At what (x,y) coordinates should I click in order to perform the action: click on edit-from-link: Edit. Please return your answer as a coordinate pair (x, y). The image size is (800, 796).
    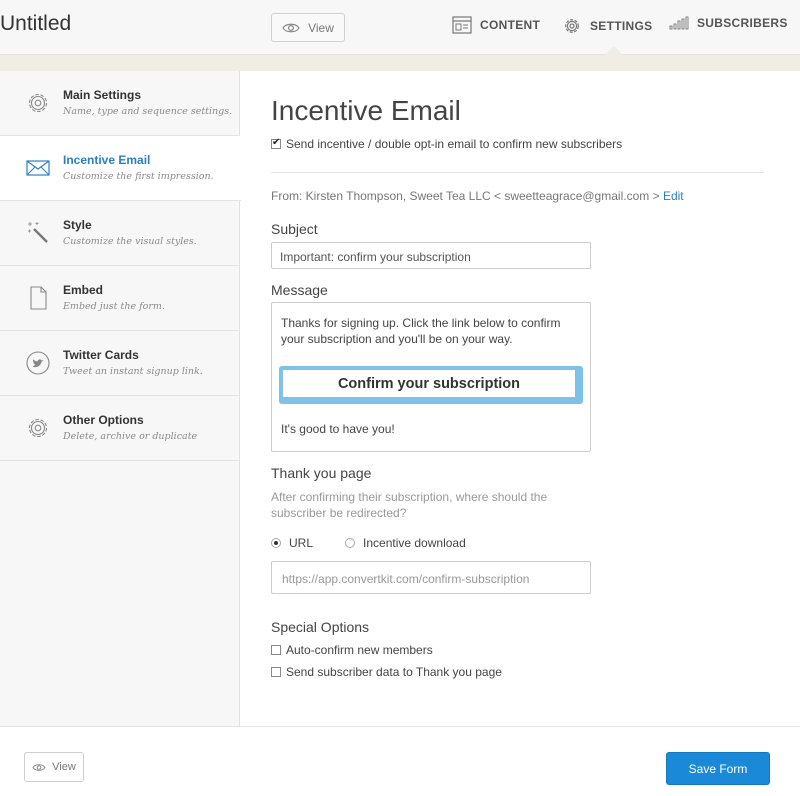
    Looking at the image, I should click on (673, 196).